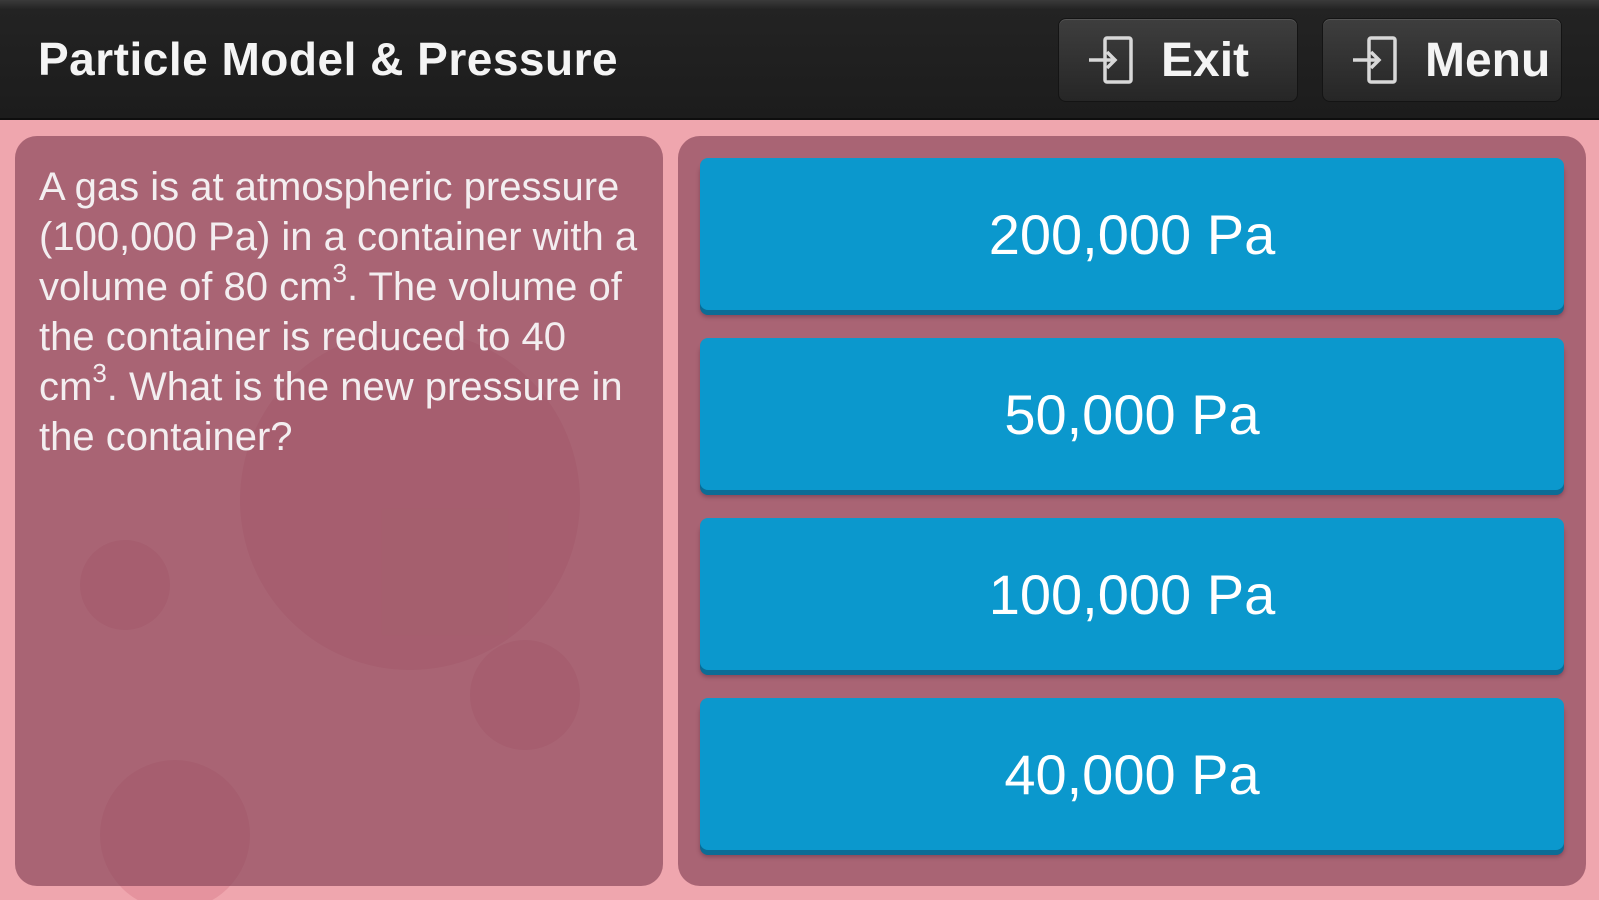 This screenshot has height=900, width=1599. Describe the element at coordinates (1377, 60) in the screenshot. I see `menu-exit-icon` at that location.